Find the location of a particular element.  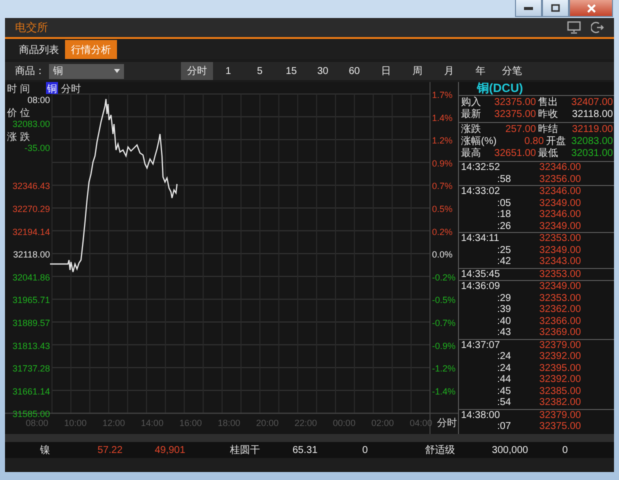

tick-time: :54 is located at coordinates (503, 402).